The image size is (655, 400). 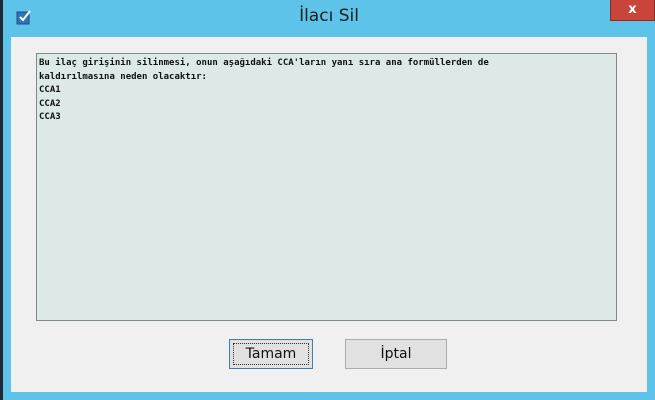 I want to click on cancel-button: İptal, so click(x=396, y=354).